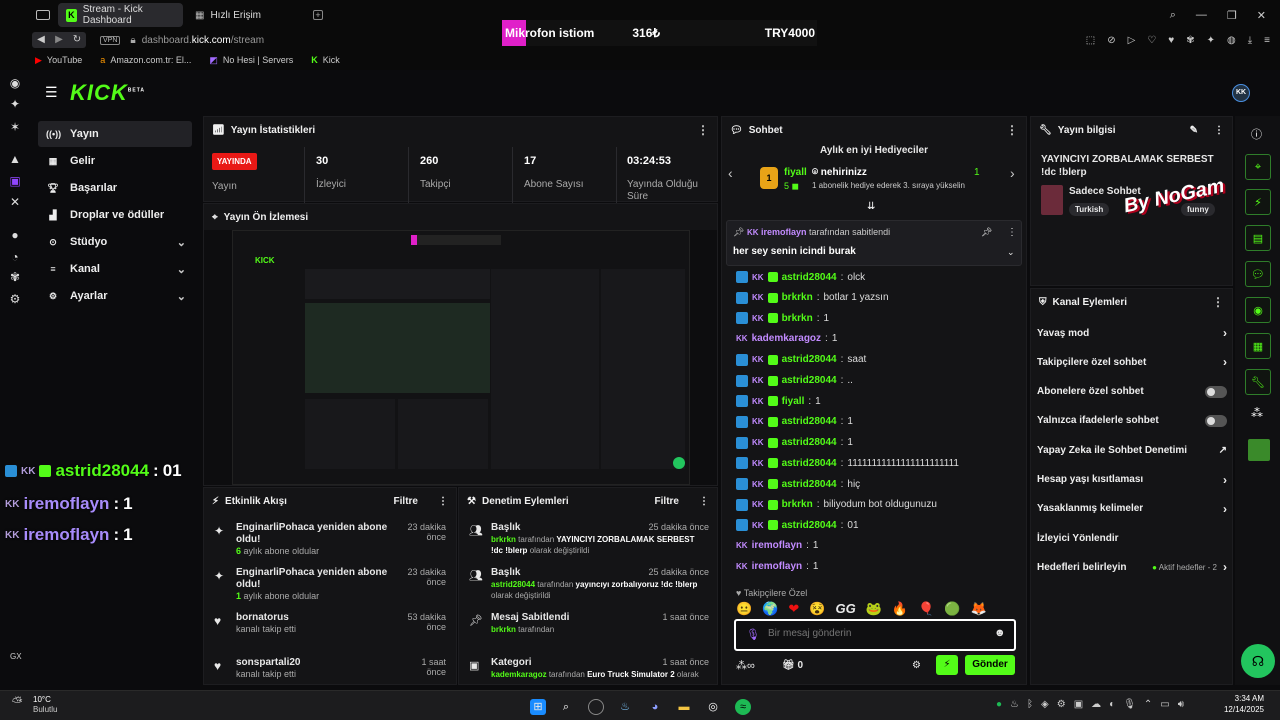 The image size is (1280, 720). What do you see at coordinates (1132, 421) in the screenshot?
I see `channel-action-item: Yalnızca ifadelerle sohbet` at bounding box center [1132, 421].